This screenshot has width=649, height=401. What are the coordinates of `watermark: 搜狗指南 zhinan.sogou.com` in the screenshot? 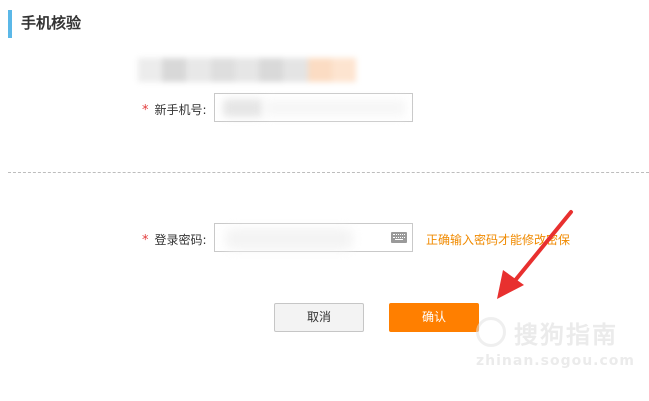 It's located at (558, 343).